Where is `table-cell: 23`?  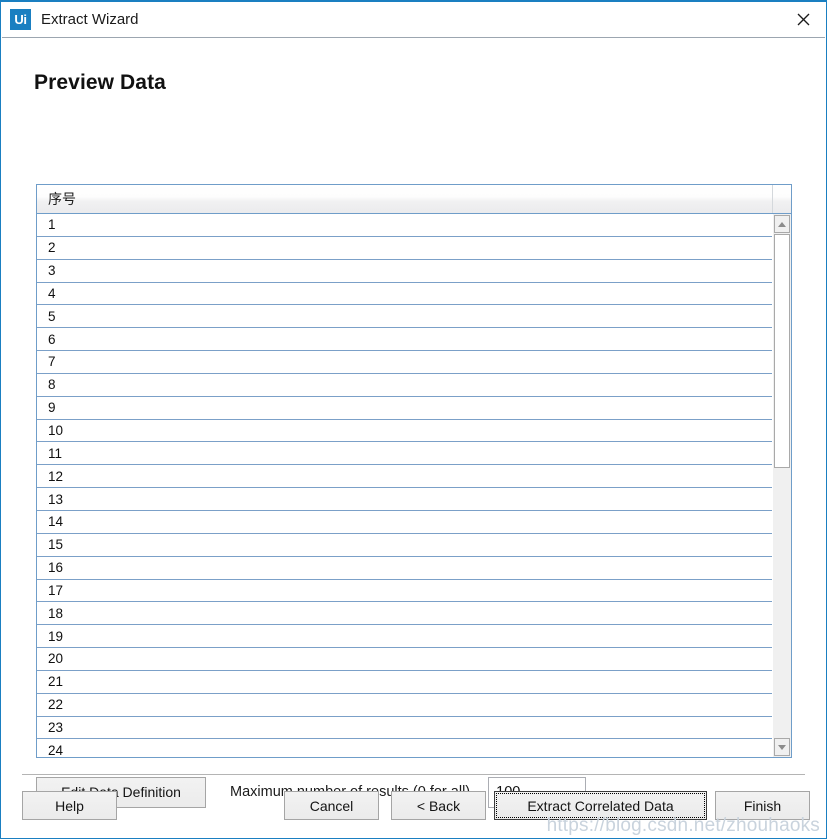 table-cell: 23 is located at coordinates (56, 727).